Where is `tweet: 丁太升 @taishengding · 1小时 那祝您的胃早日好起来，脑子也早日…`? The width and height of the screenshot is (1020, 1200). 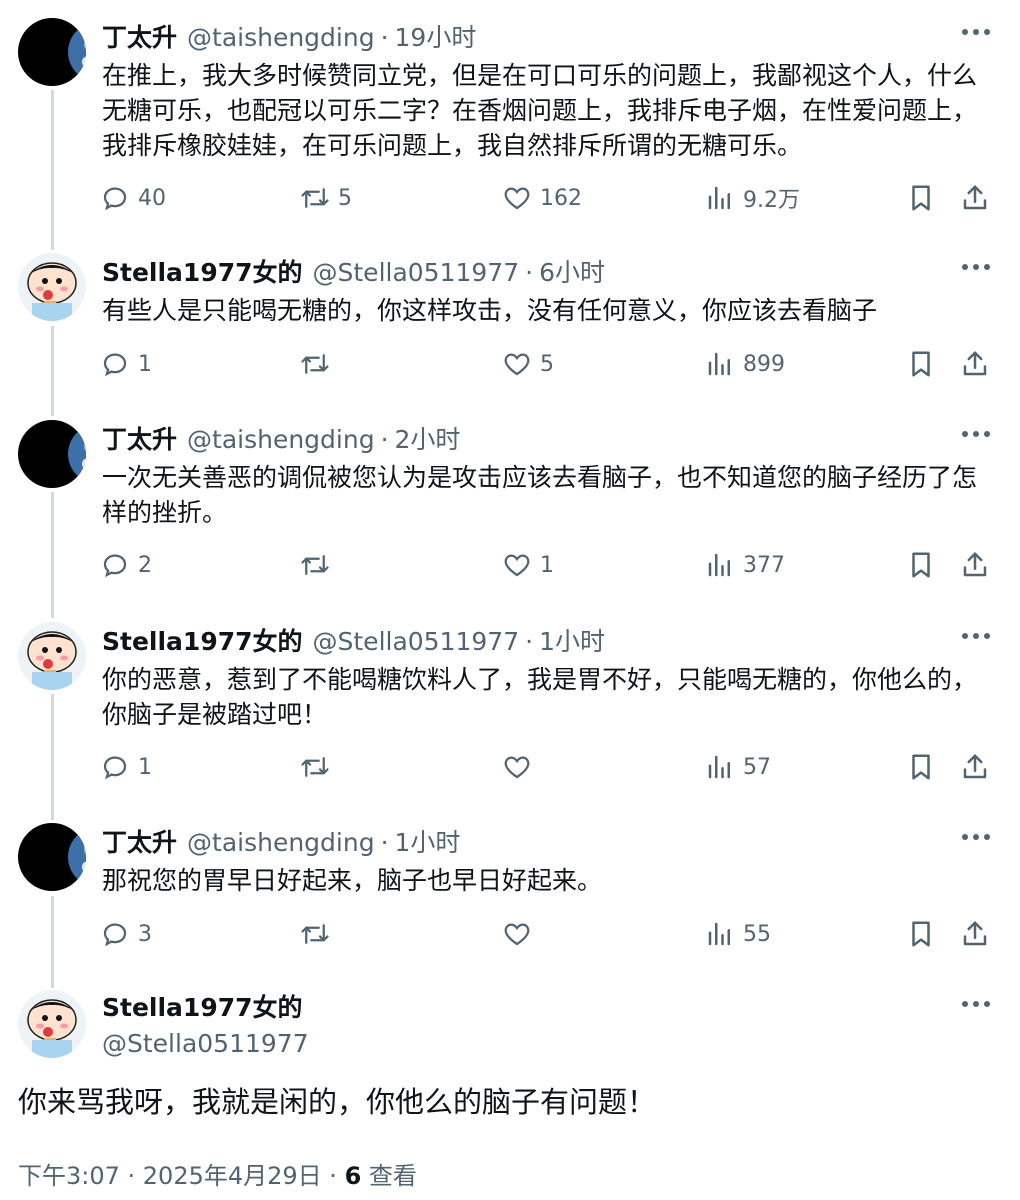
tweet: 丁太升 @taishengding · 1小时 那祝您的胃早日好起来，脑子也早日… is located at coordinates (510, 893).